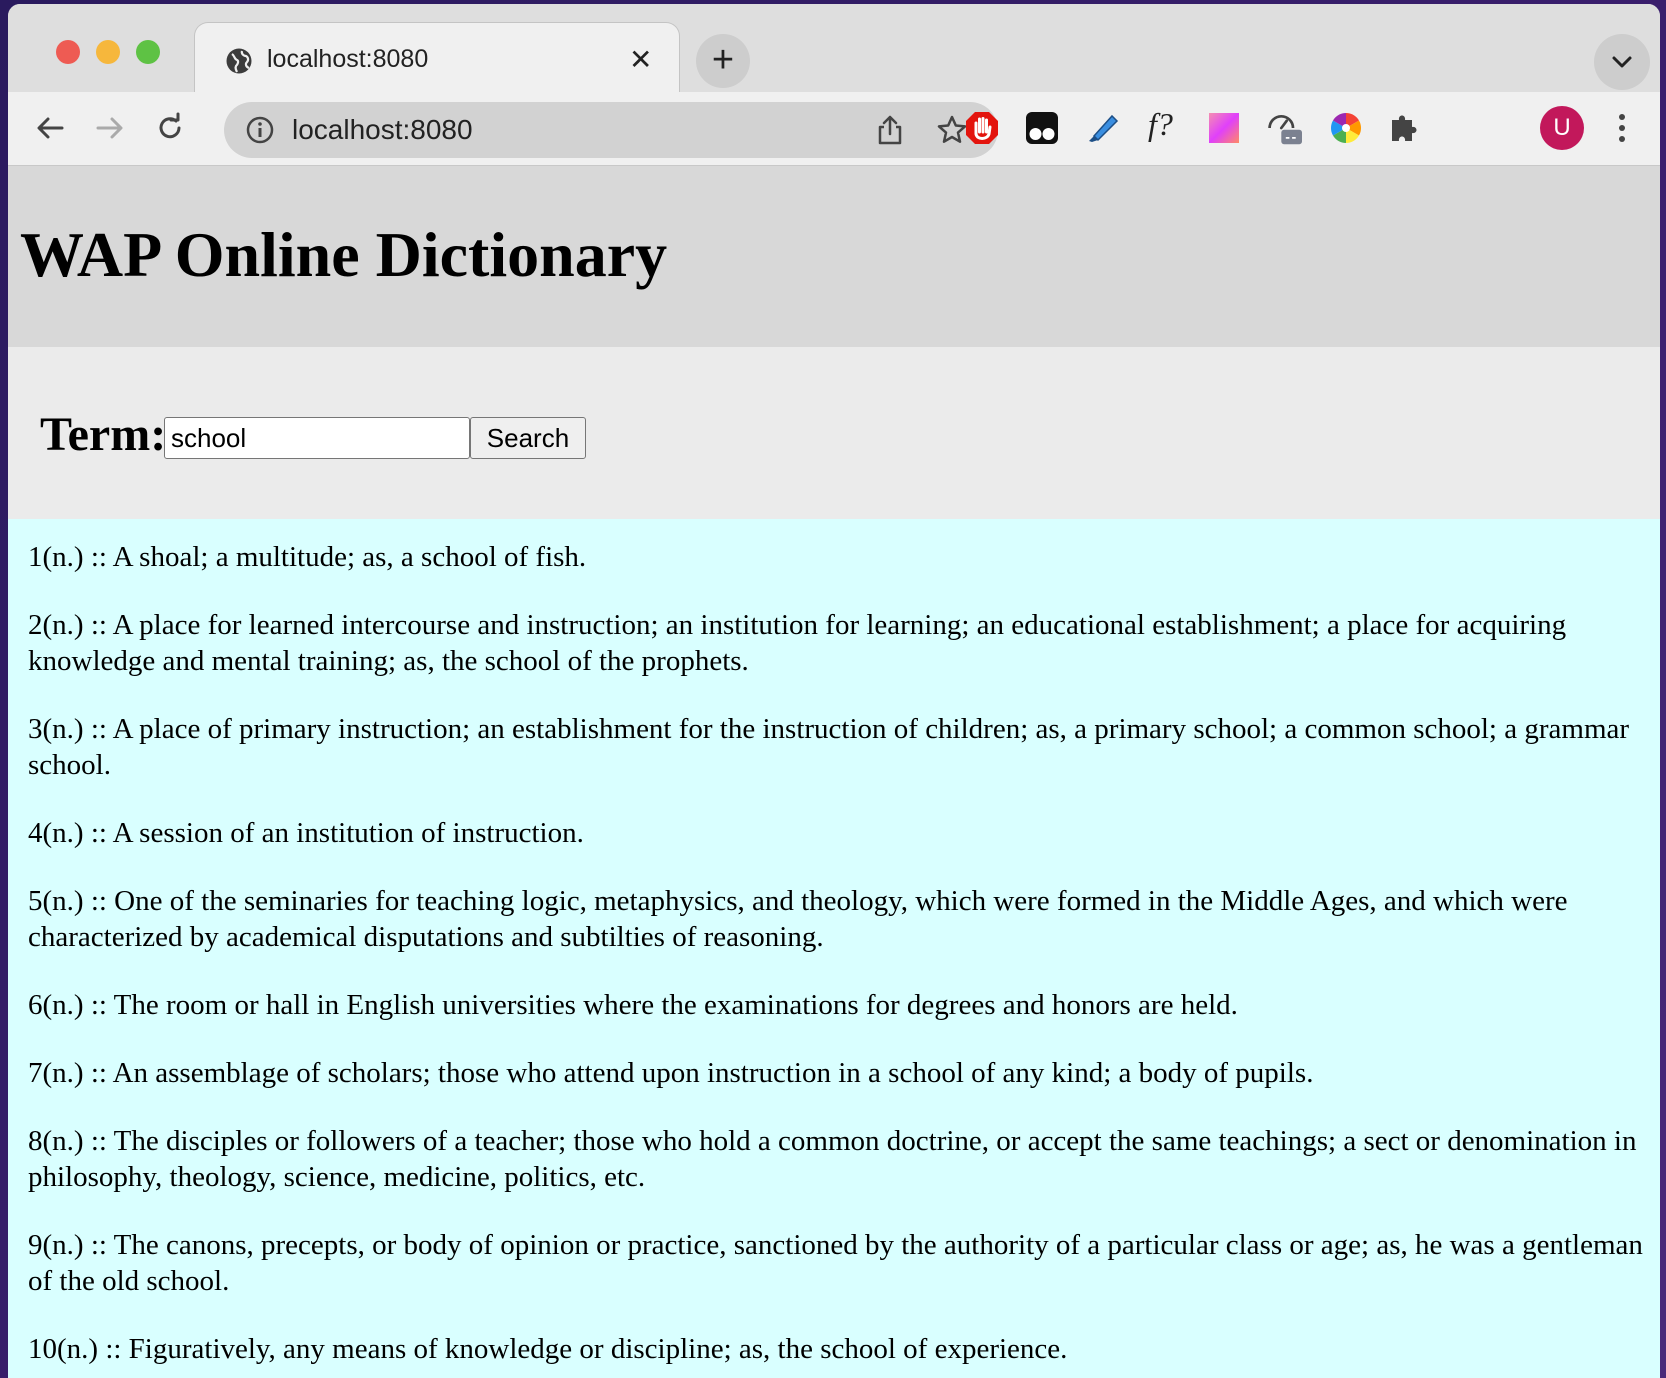 The image size is (1666, 1378). Describe the element at coordinates (317, 438) in the screenshot. I see `term-input` at that location.